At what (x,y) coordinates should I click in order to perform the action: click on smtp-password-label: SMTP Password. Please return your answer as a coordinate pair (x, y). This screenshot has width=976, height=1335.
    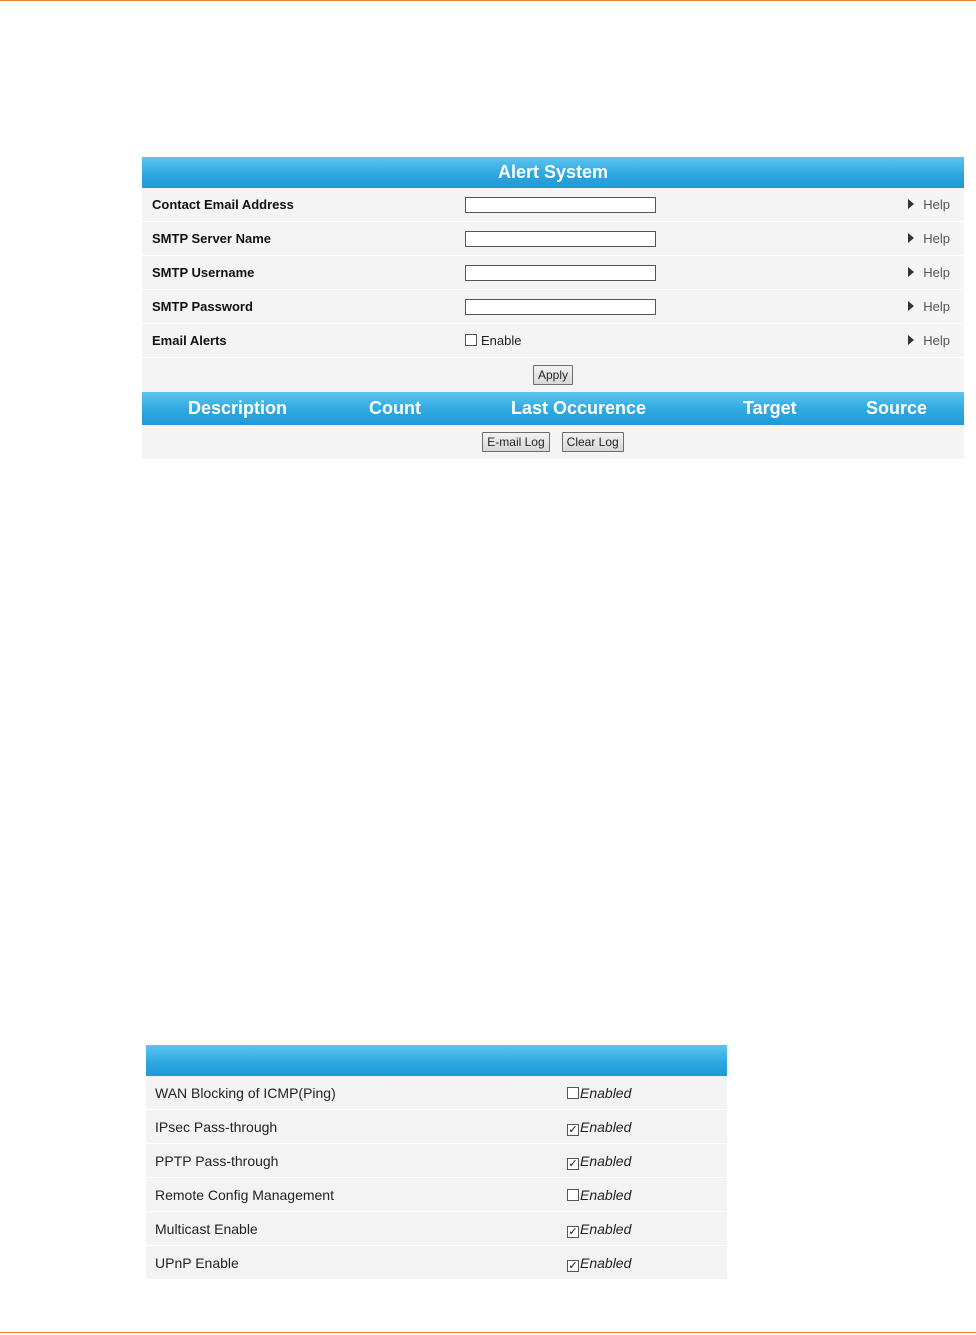
    Looking at the image, I should click on (202, 306).